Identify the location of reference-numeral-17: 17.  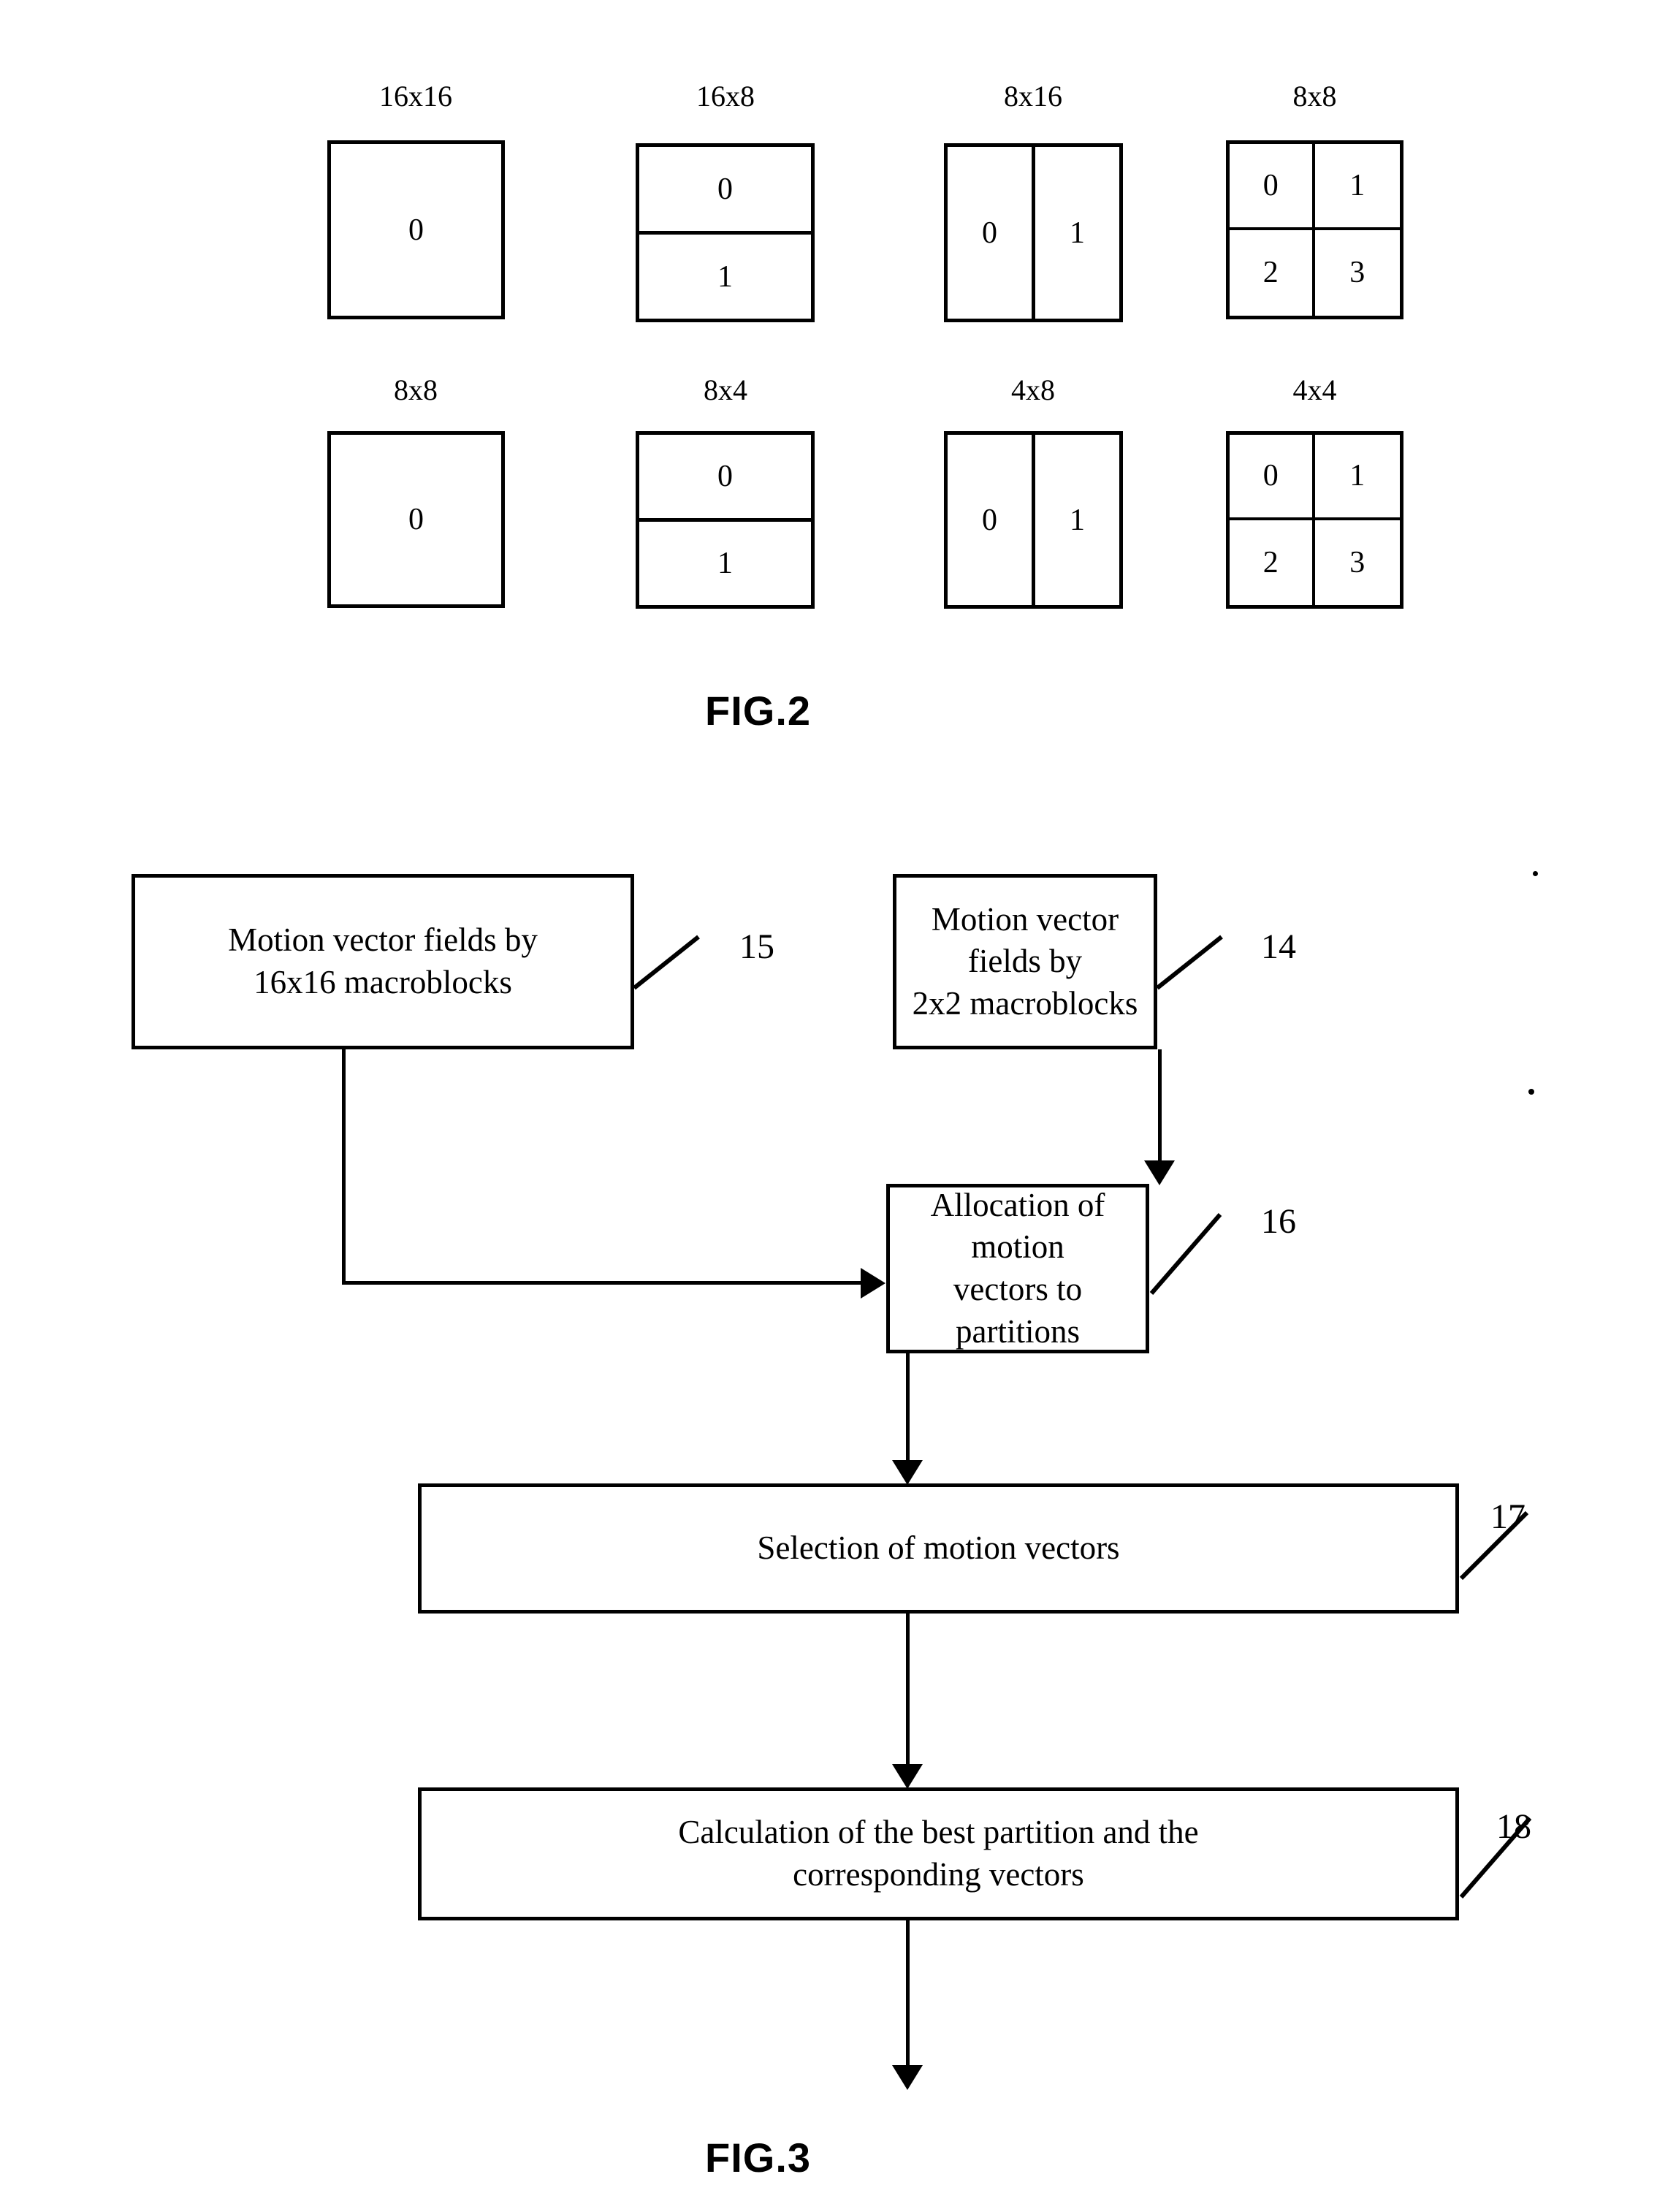
(1508, 1516).